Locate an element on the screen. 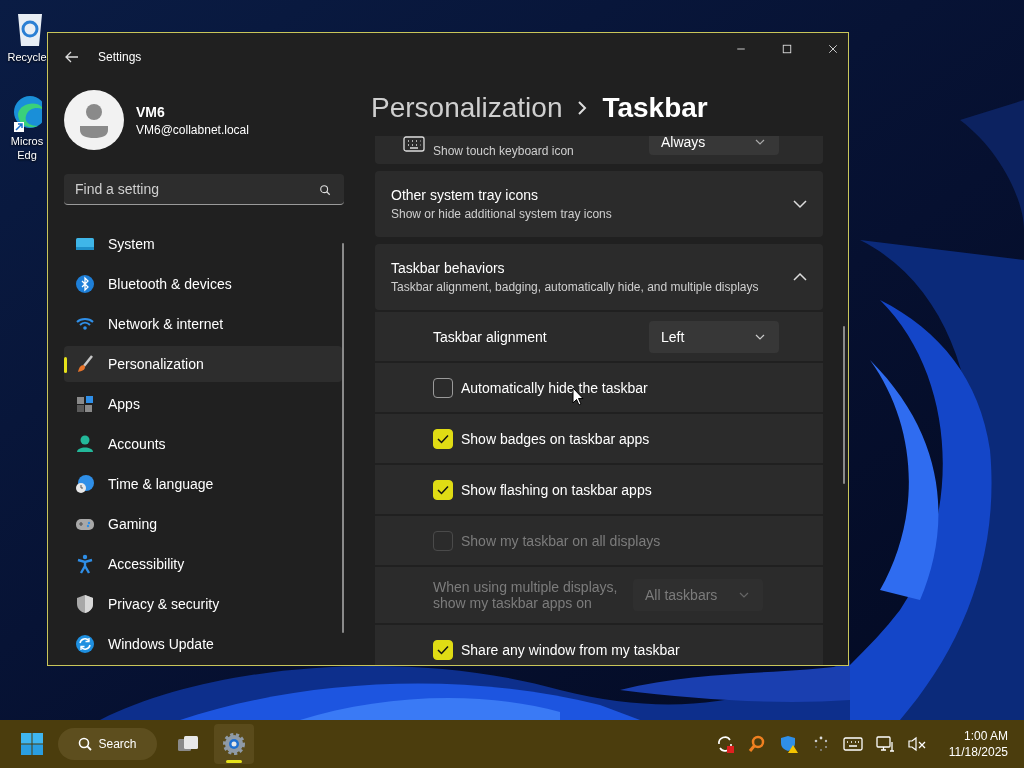 The height and width of the screenshot is (768, 1024). taskbar-button is located at coordinates (234, 744).